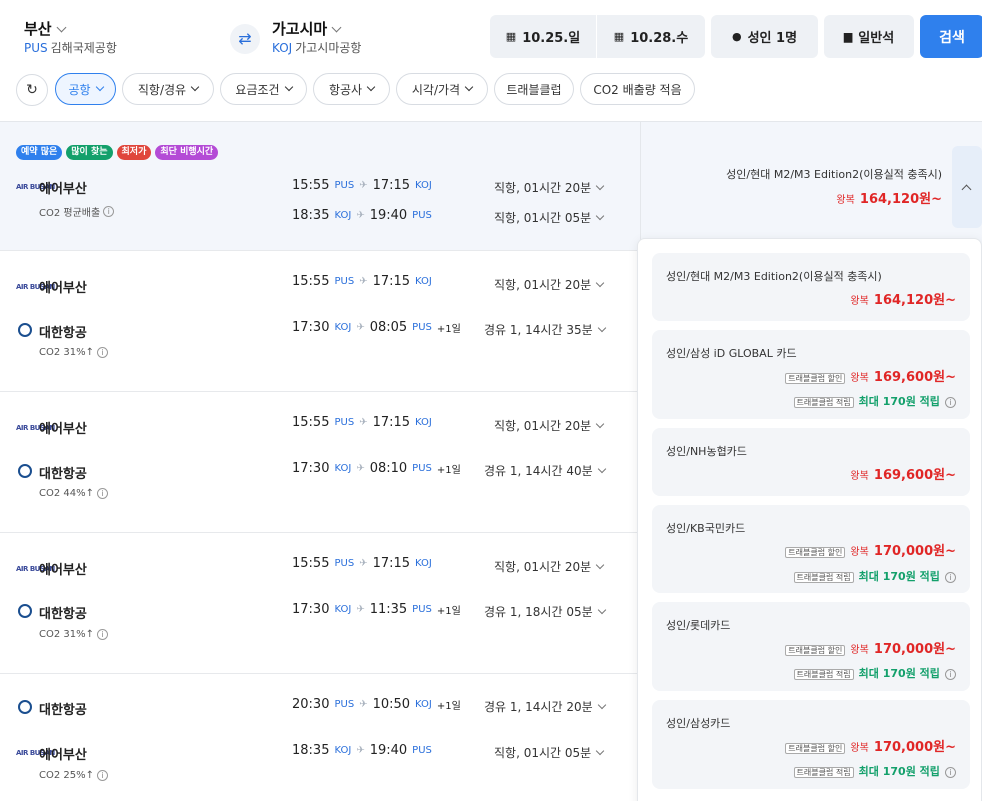 The height and width of the screenshot is (801, 982). What do you see at coordinates (914, 551) in the screenshot?
I see `price-text: 170,000원~` at bounding box center [914, 551].